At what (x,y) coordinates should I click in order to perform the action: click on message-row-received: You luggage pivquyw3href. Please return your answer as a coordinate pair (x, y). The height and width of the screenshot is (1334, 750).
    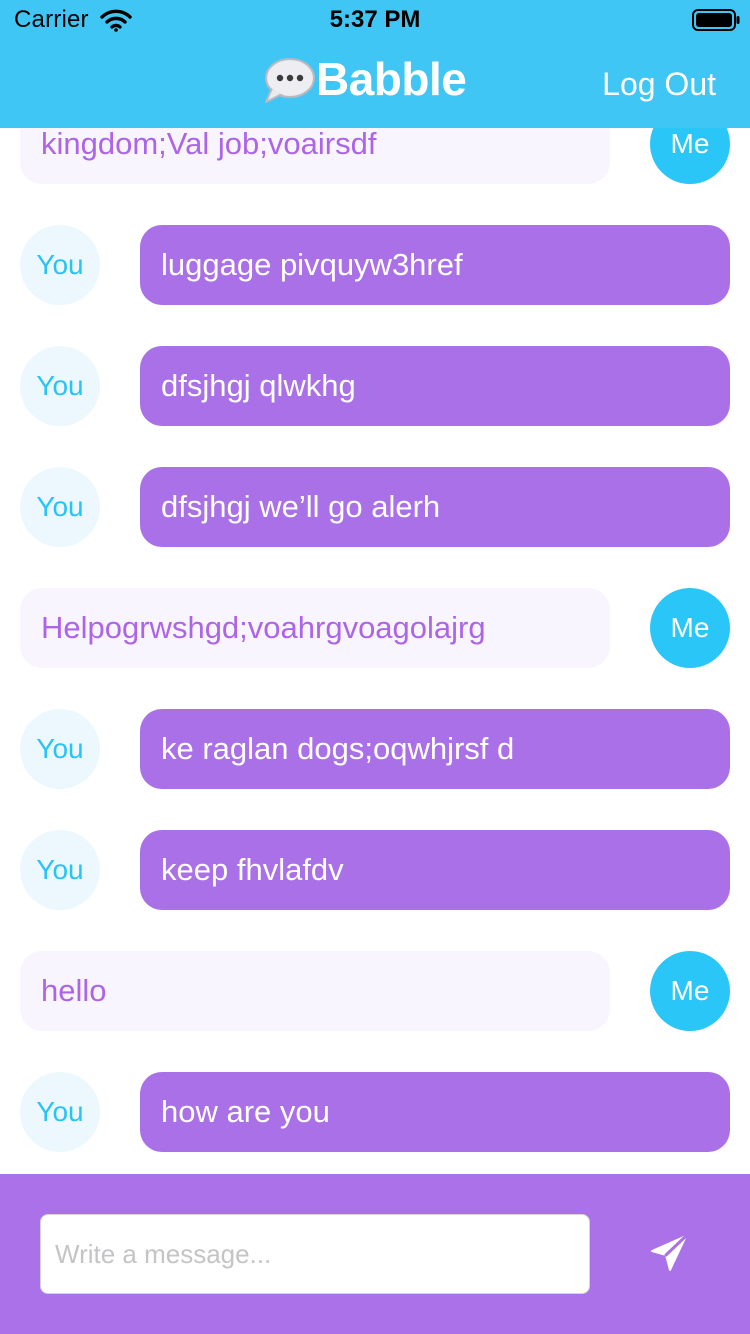
    Looking at the image, I should click on (375, 266).